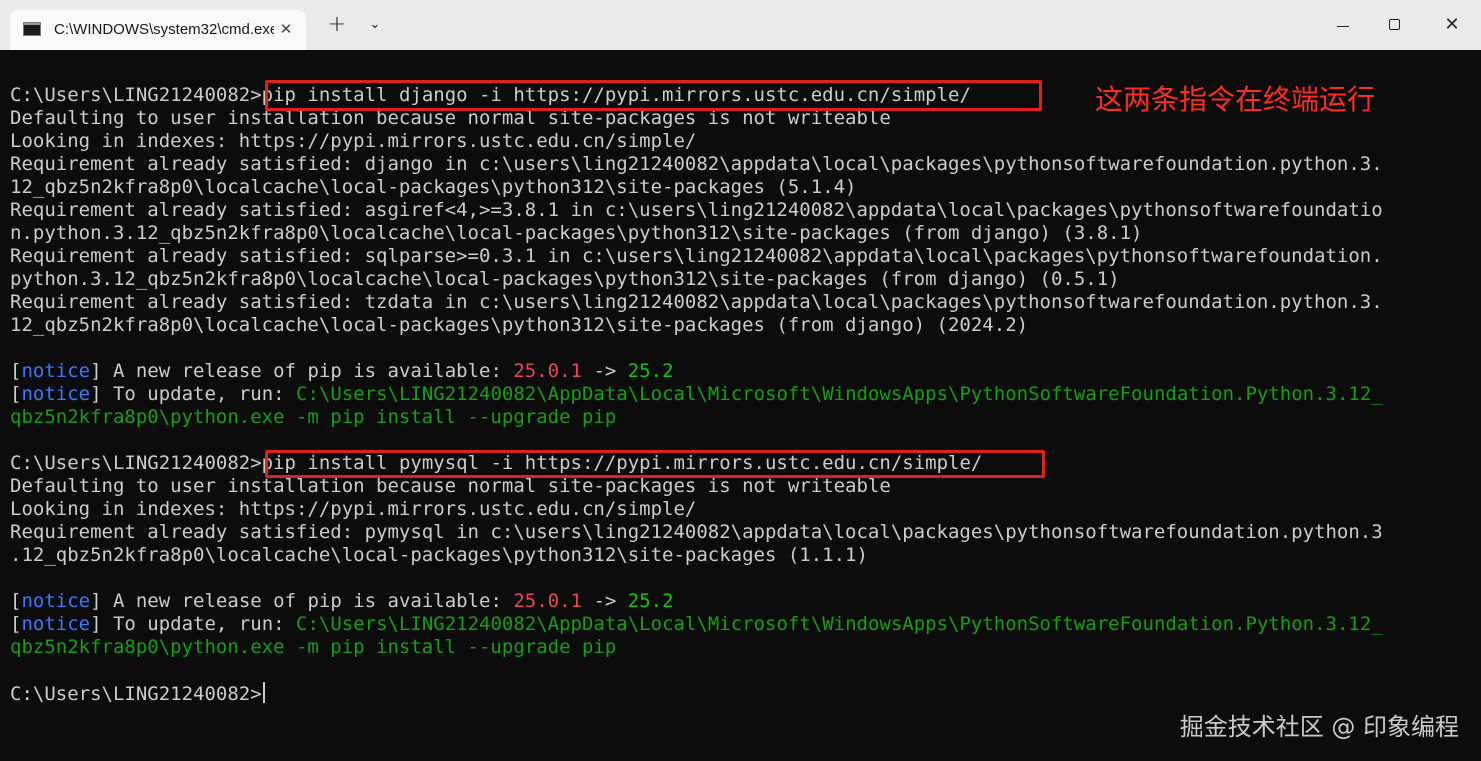  Describe the element at coordinates (1319, 727) in the screenshot. I see `watermark: 掘金技术社区 @ 印象编程` at that location.